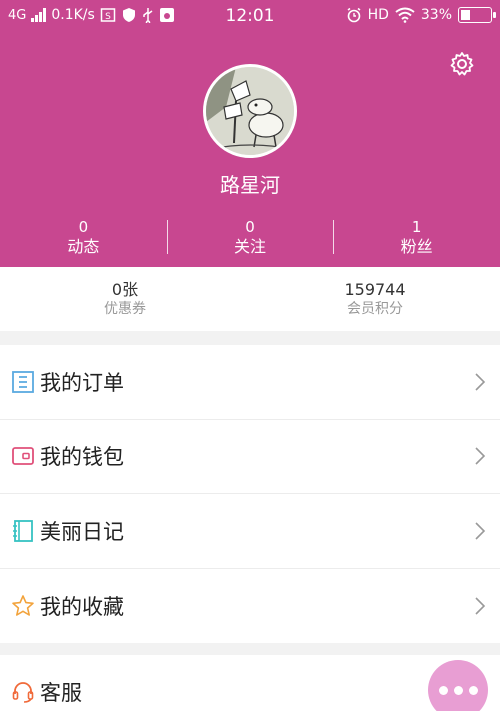 The width and height of the screenshot is (500, 711). I want to click on stat-label: 关注, so click(250, 246).